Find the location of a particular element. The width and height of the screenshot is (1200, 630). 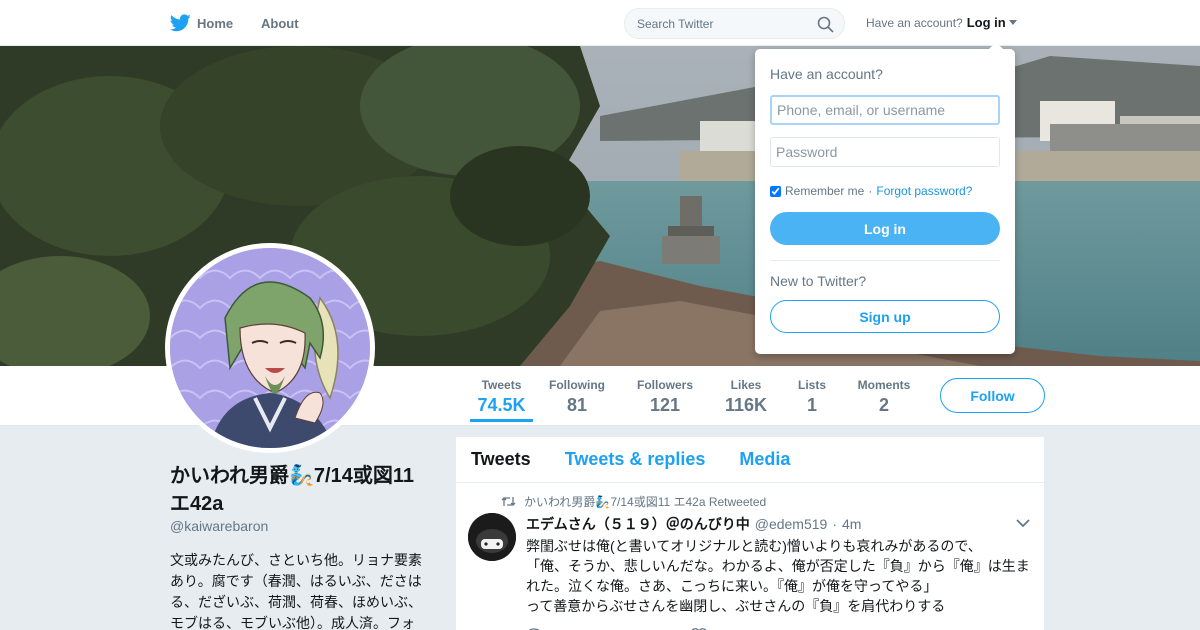

remember-row: Remember me · Forgot password? is located at coordinates (871, 191).